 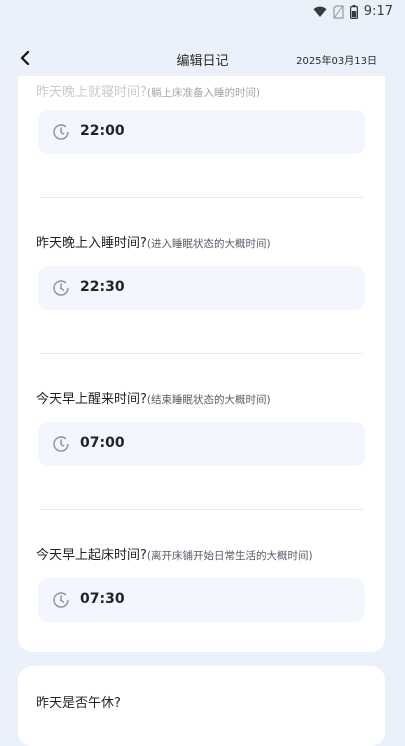 I want to click on wifi-icon, so click(x=320, y=11).